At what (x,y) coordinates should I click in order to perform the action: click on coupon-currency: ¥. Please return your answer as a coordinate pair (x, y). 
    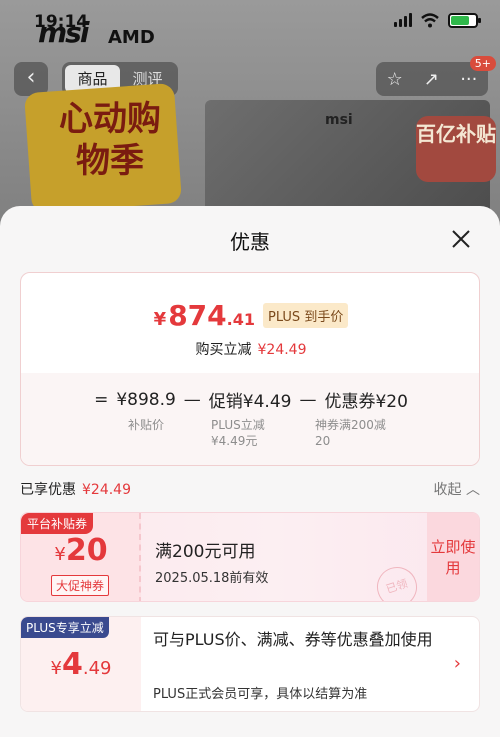
    Looking at the image, I should click on (60, 554).